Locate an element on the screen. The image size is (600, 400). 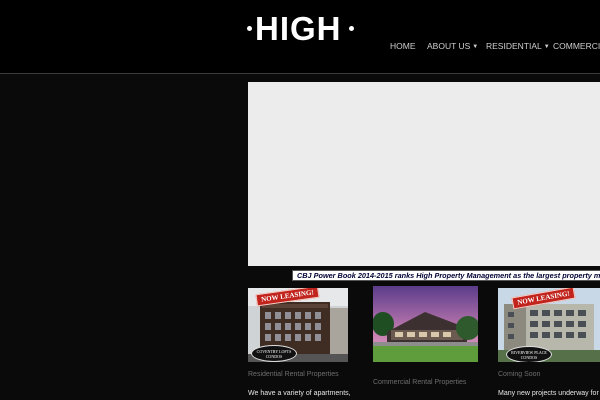
nav-item-residential: RESIDENTIAL ▼ is located at coordinates (518, 46).